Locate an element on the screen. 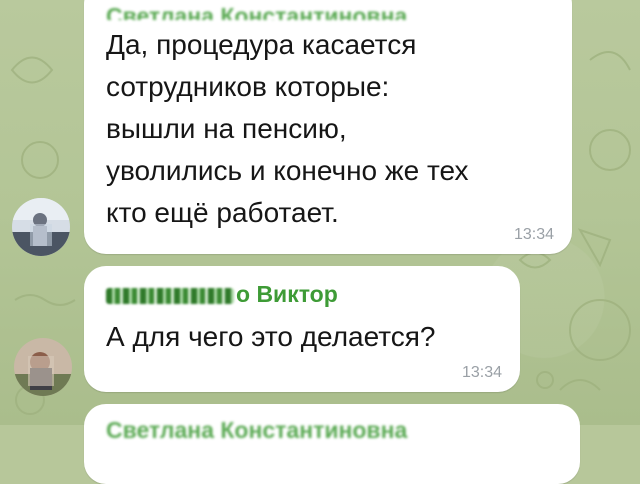  blurred-name is located at coordinates (170, 295).